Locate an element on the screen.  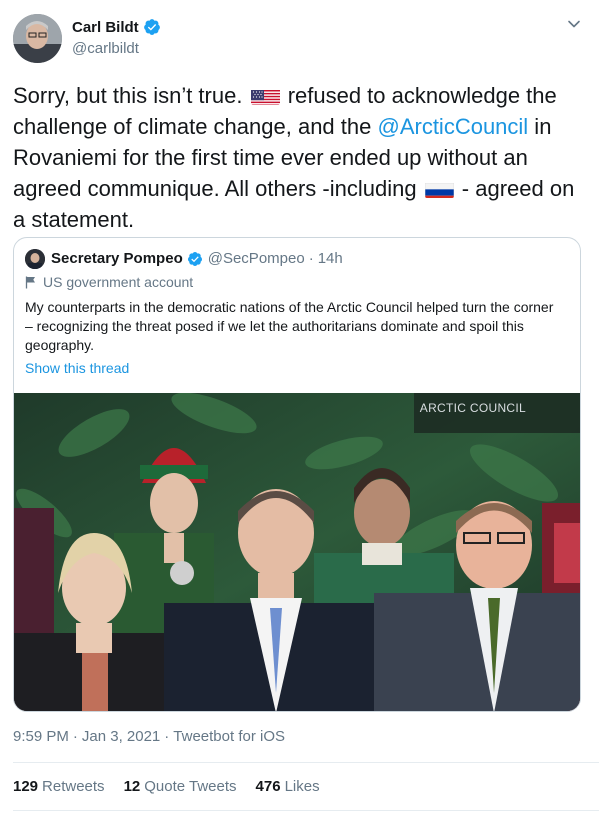
quoted-handle: @SecPompeo is located at coordinates (256, 258).